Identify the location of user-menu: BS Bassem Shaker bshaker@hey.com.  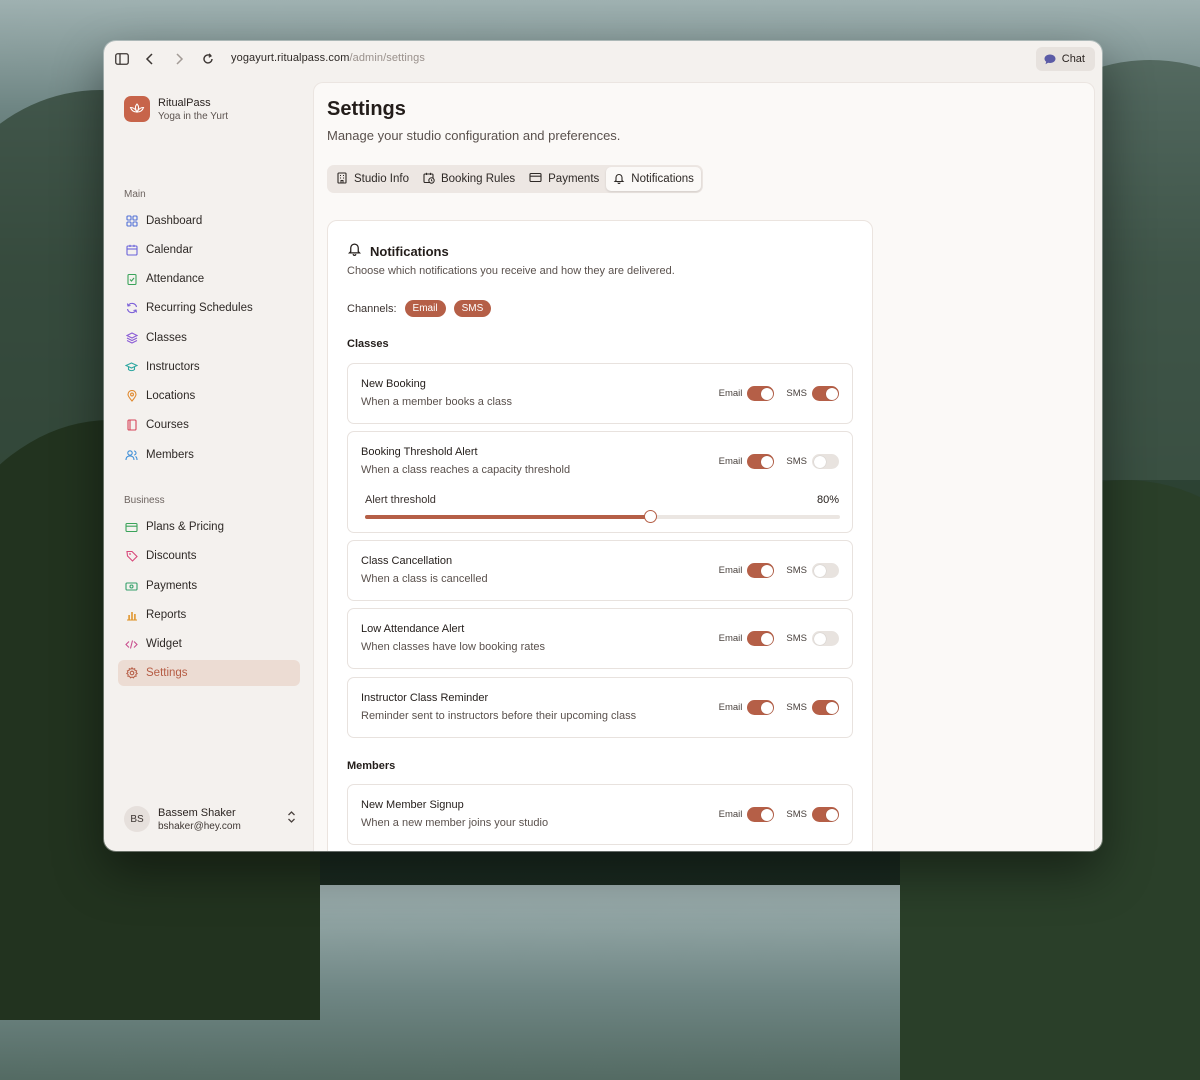
(210, 819).